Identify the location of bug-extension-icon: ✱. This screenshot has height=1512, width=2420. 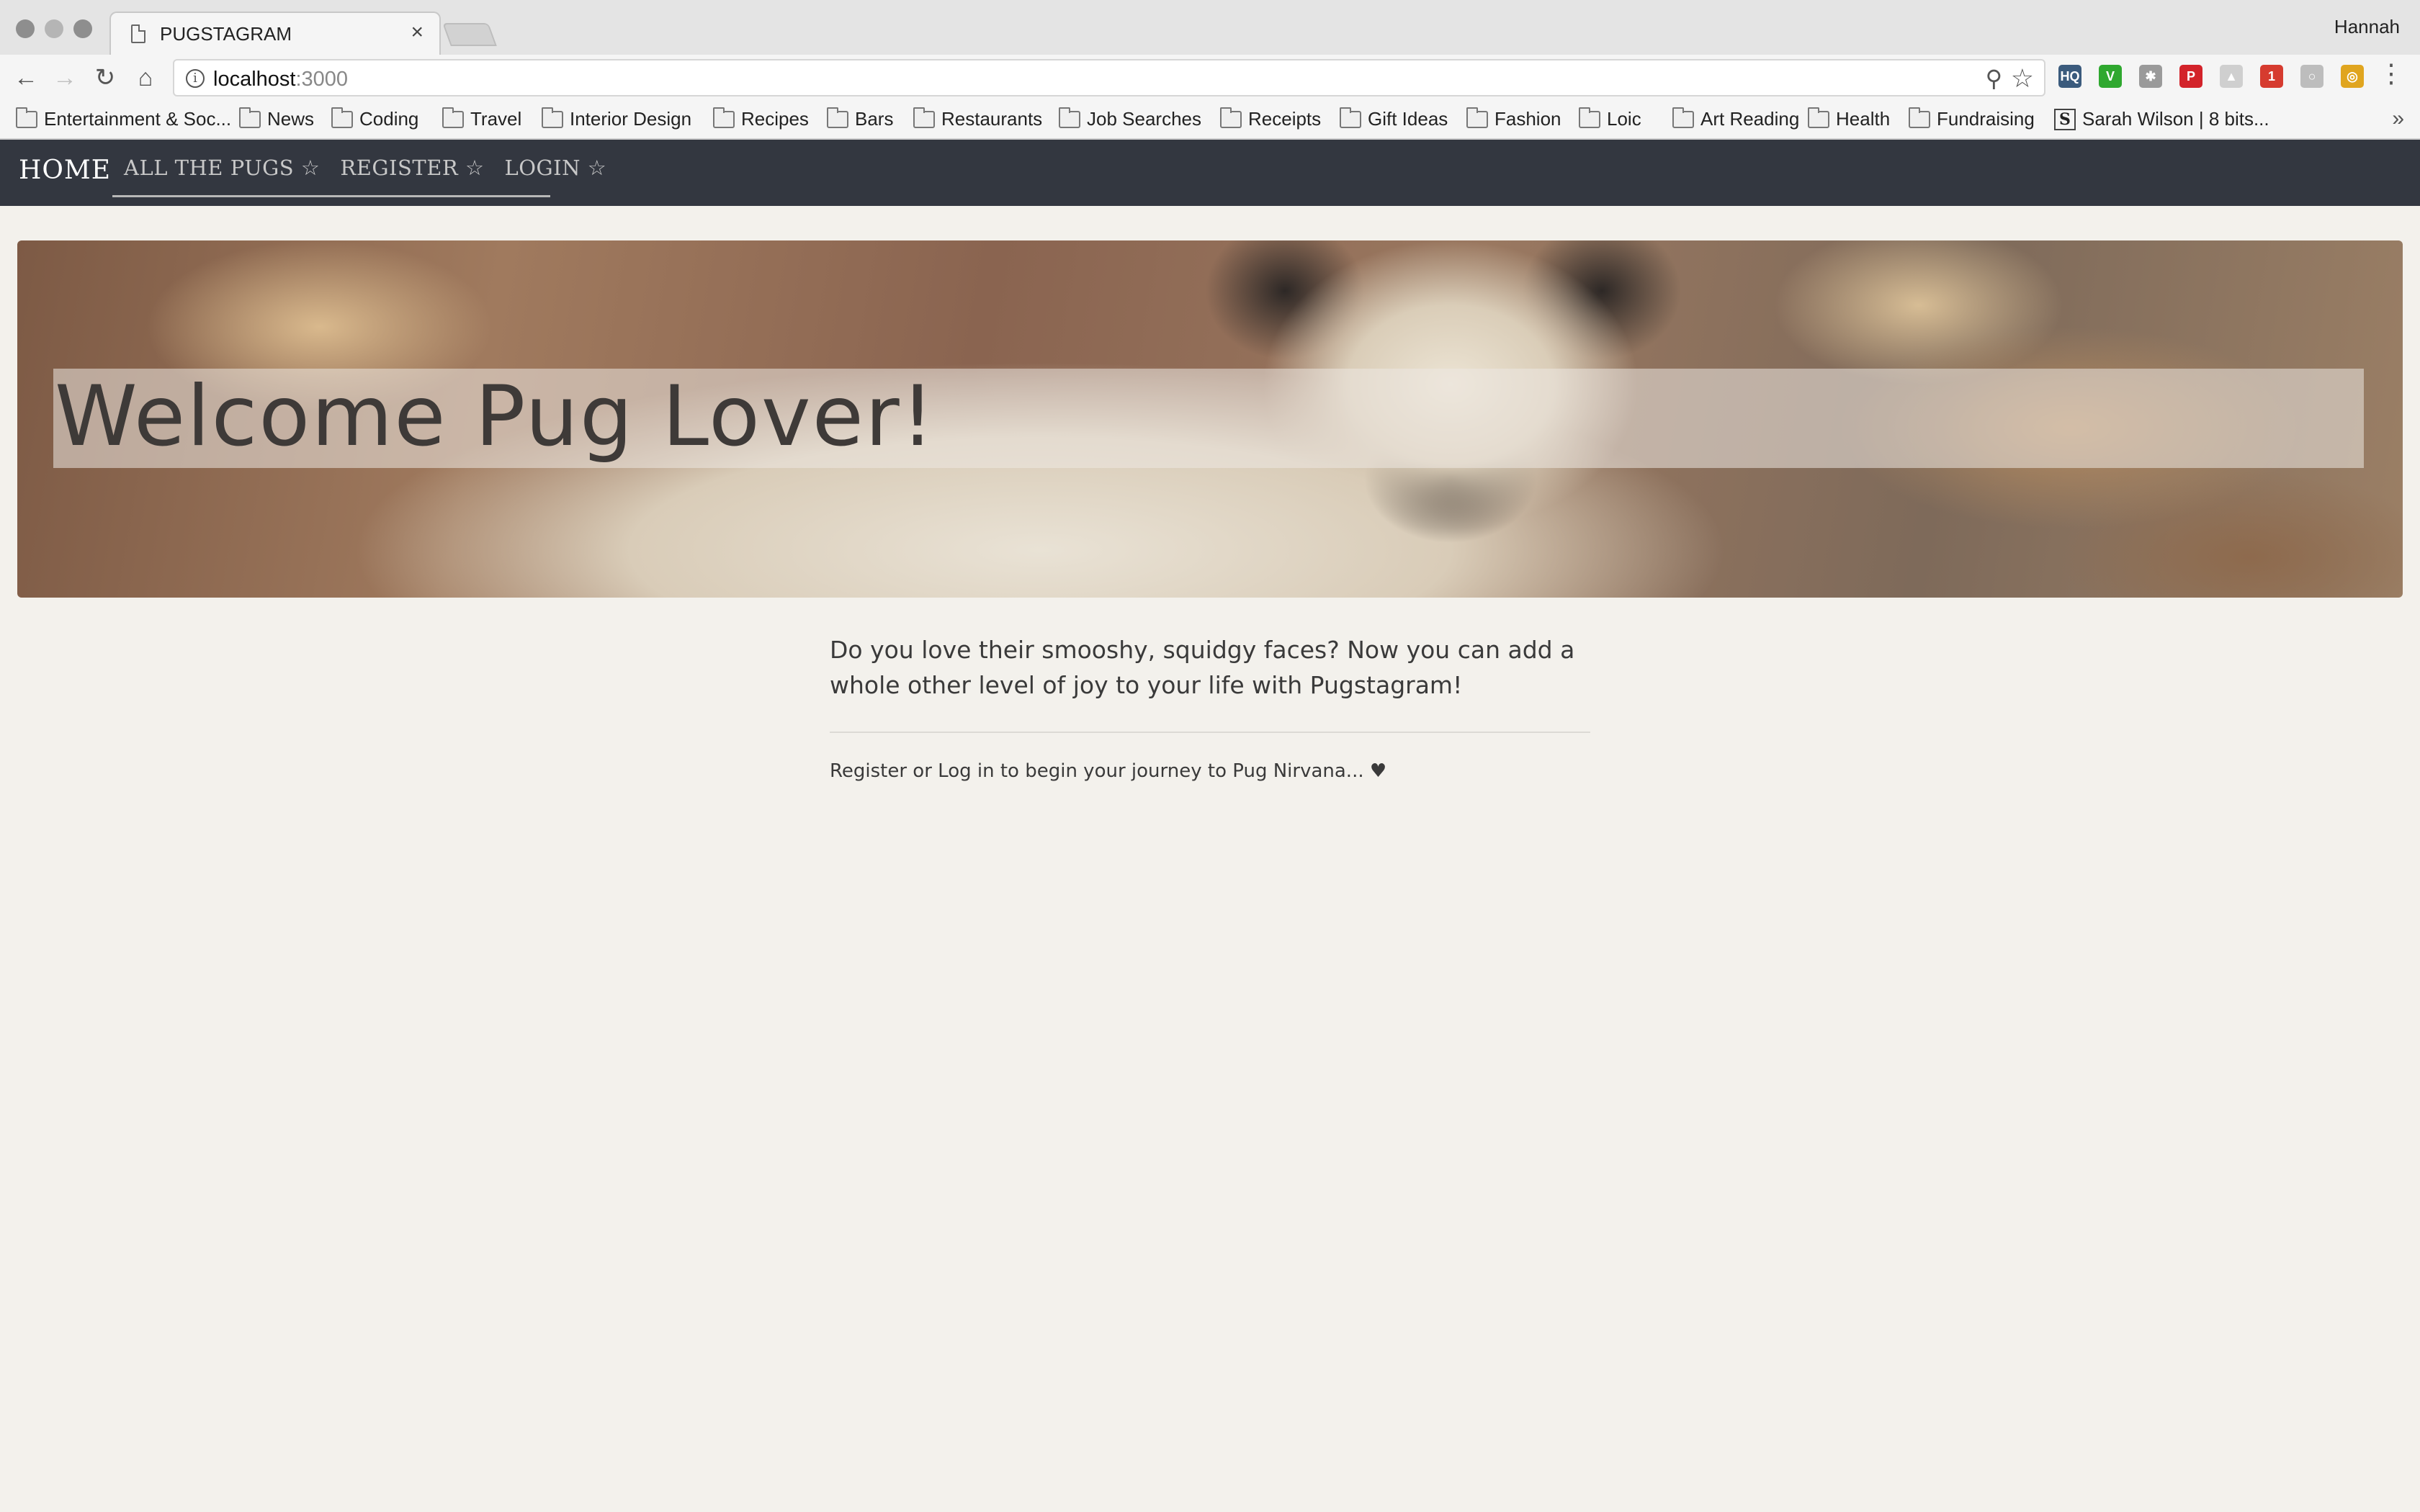
(2150, 76).